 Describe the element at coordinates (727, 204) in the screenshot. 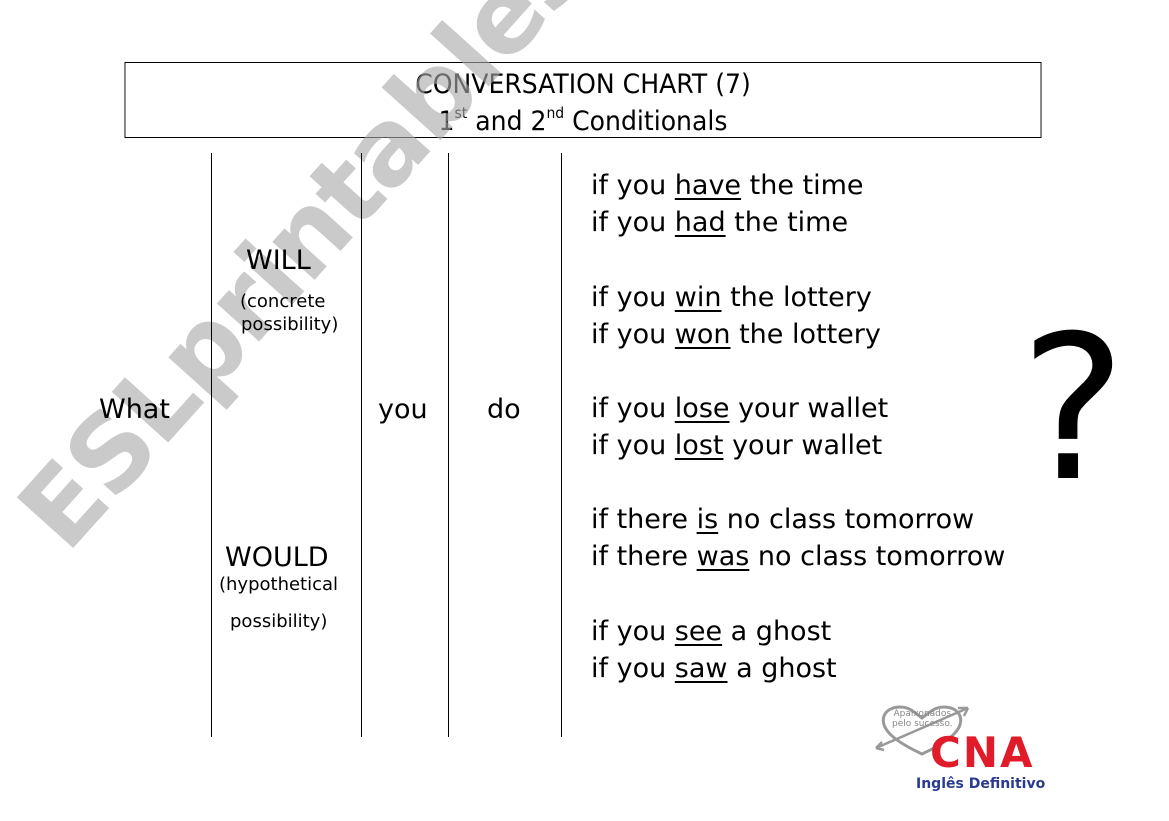

I see `condition-pair-time: if you have the time if you had the time` at that location.